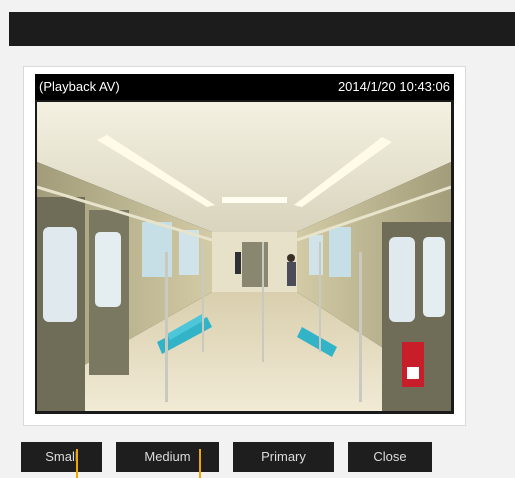  Describe the element at coordinates (77, 463) in the screenshot. I see `small-button-marker` at that location.